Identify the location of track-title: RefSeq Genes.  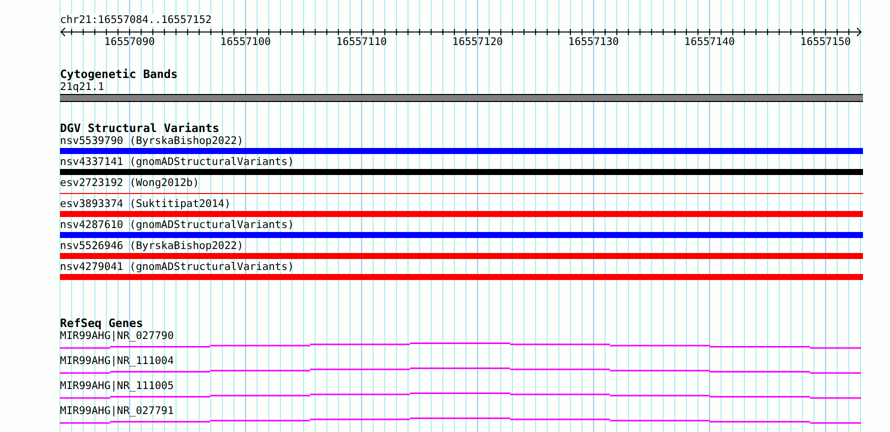
(102, 323).